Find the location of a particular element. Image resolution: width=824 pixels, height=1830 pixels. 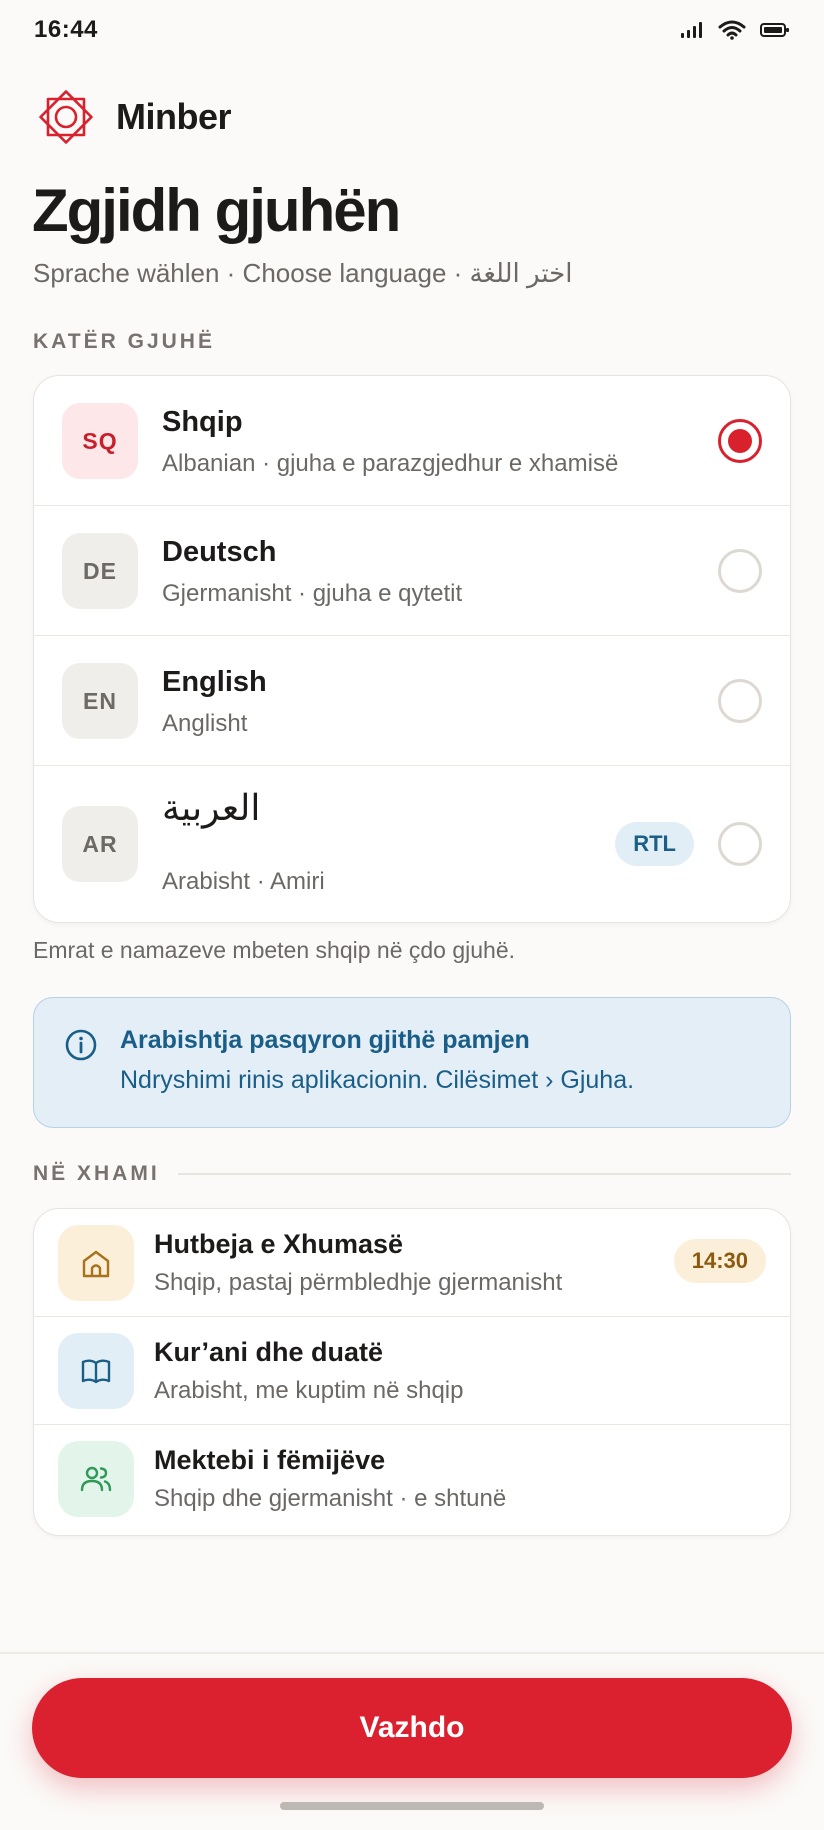

info-icon is located at coordinates (81, 1045).